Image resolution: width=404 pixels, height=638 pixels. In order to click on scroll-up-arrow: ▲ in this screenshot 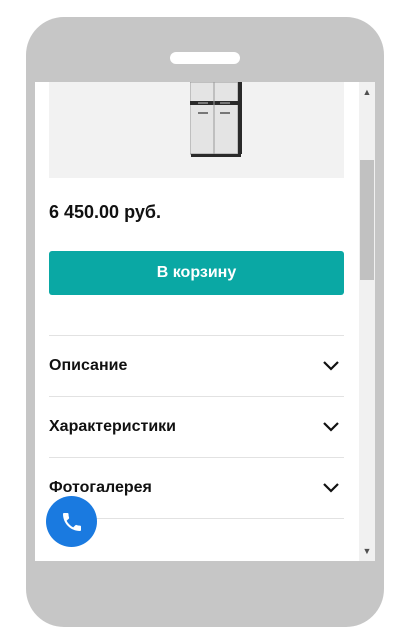, I will do `click(367, 92)`.